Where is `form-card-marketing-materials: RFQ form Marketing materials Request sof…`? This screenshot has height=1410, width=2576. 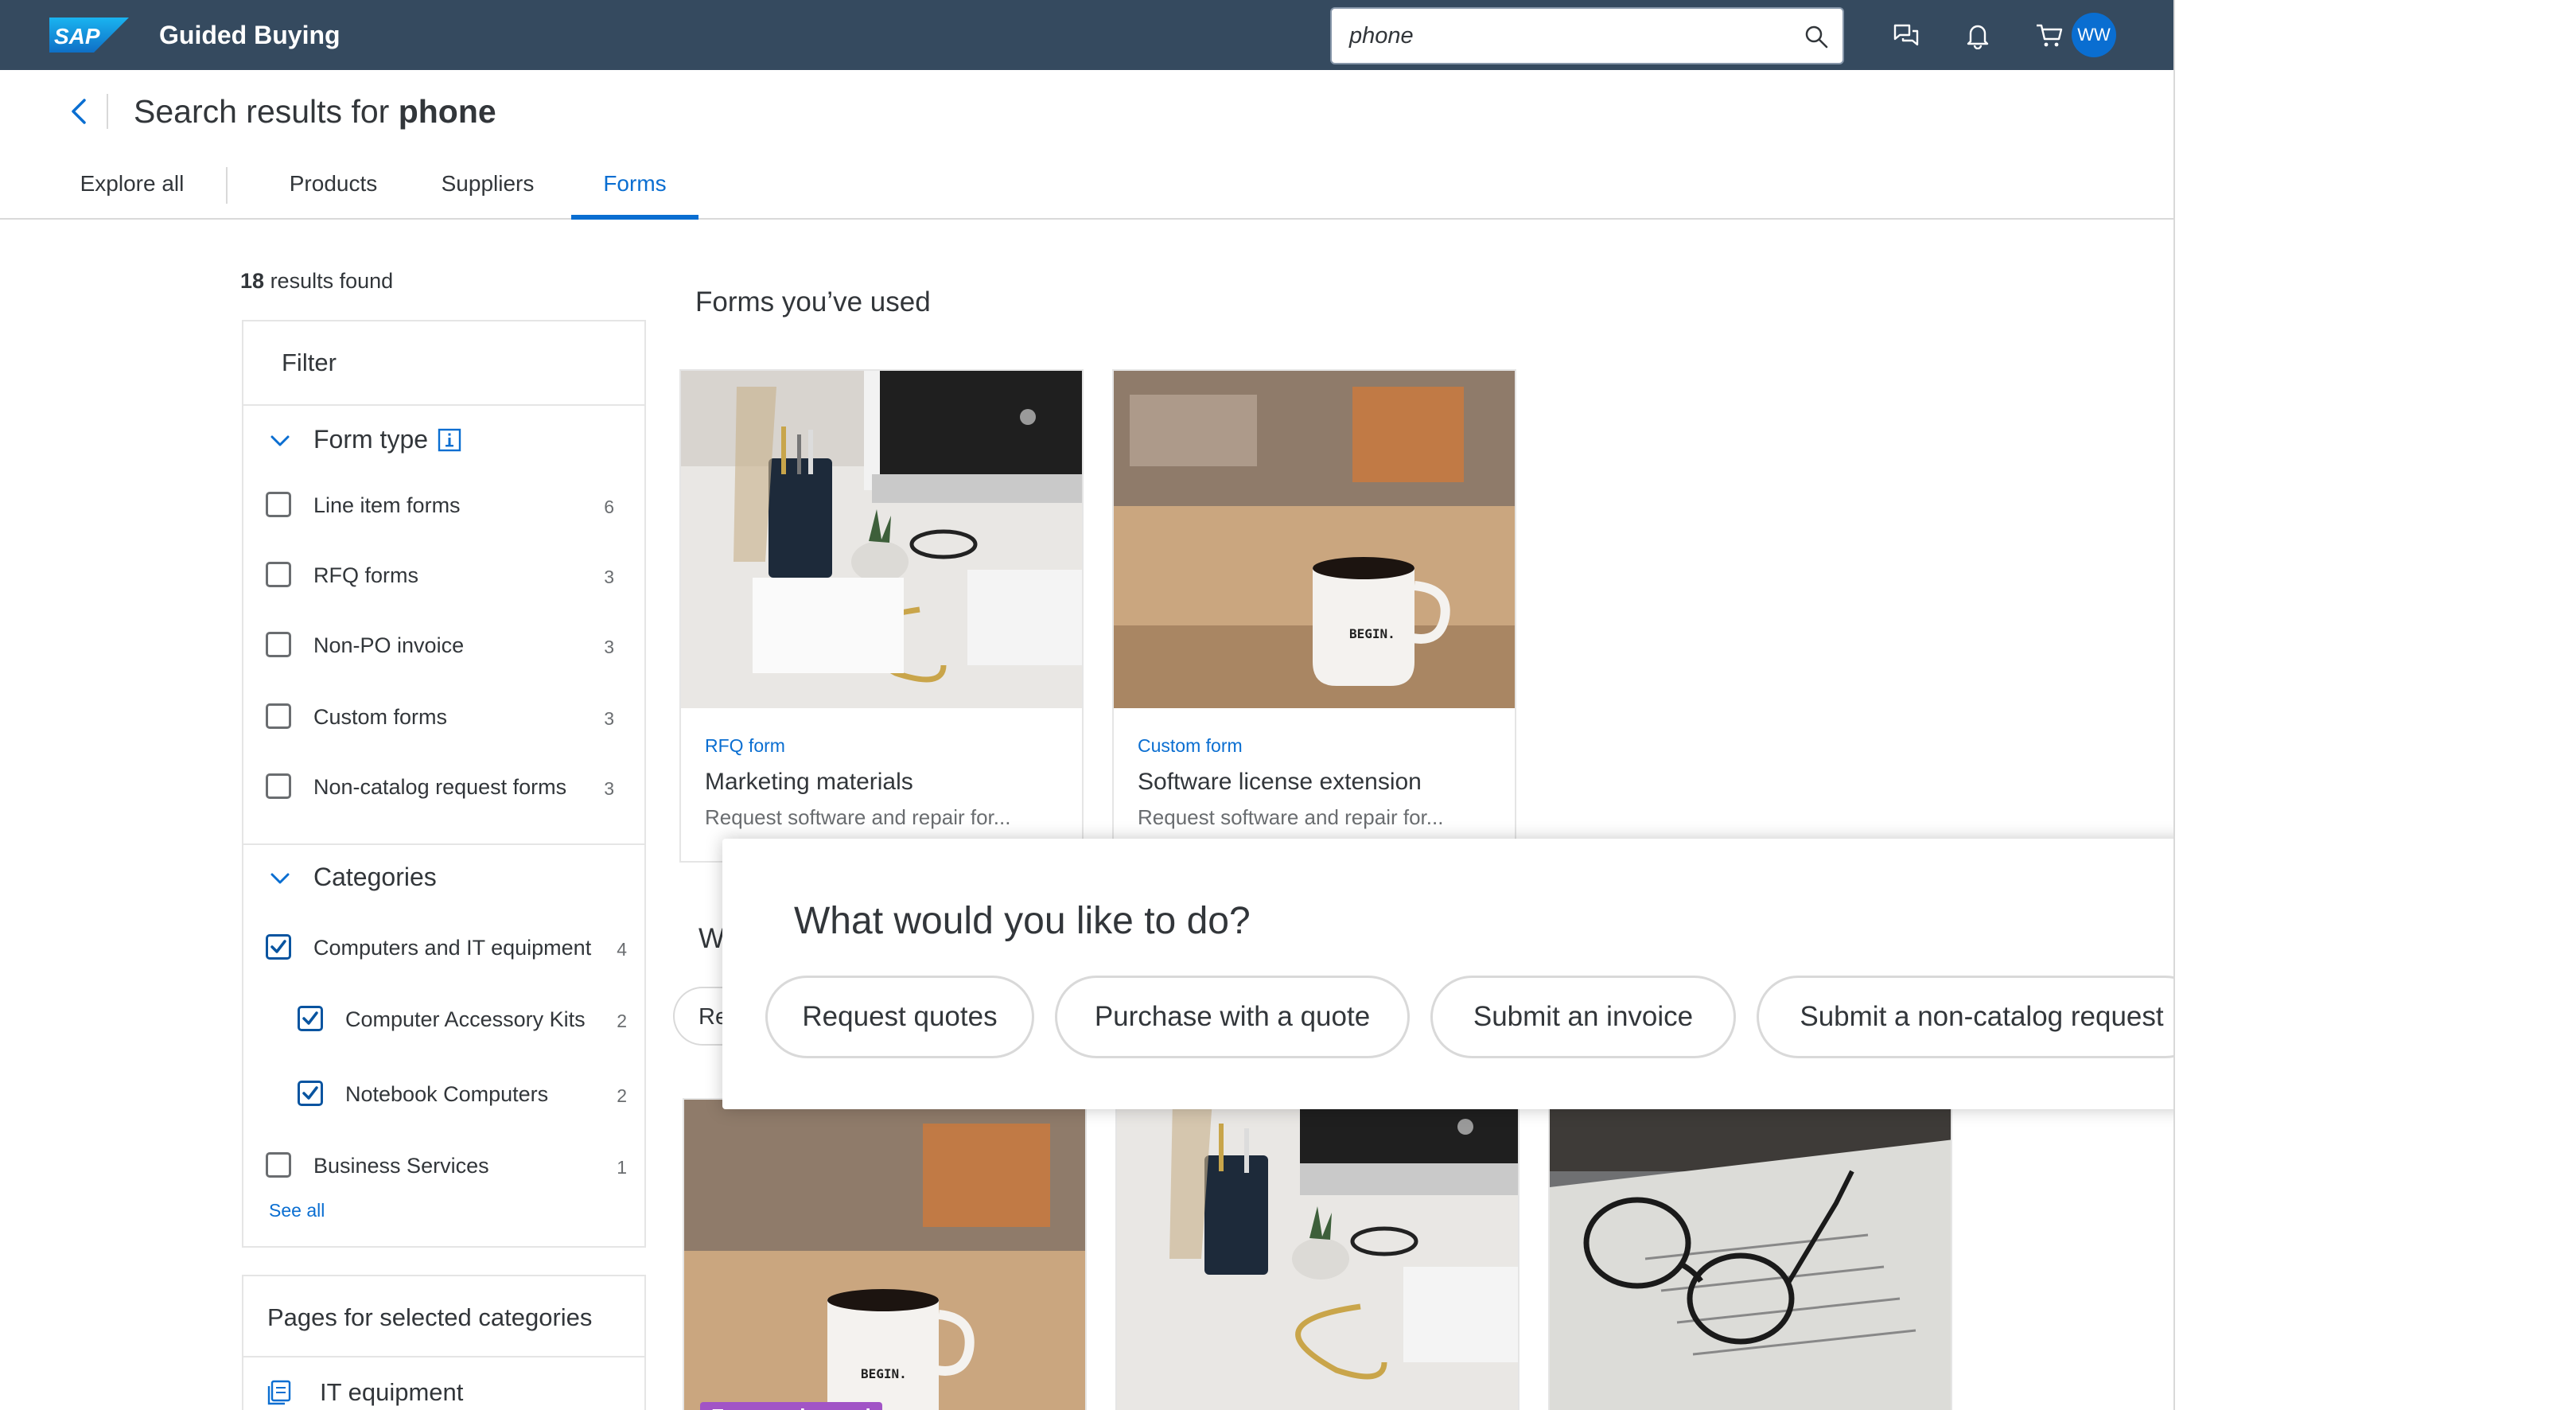
form-card-marketing-materials: RFQ form Marketing materials Request sof… is located at coordinates (882, 616).